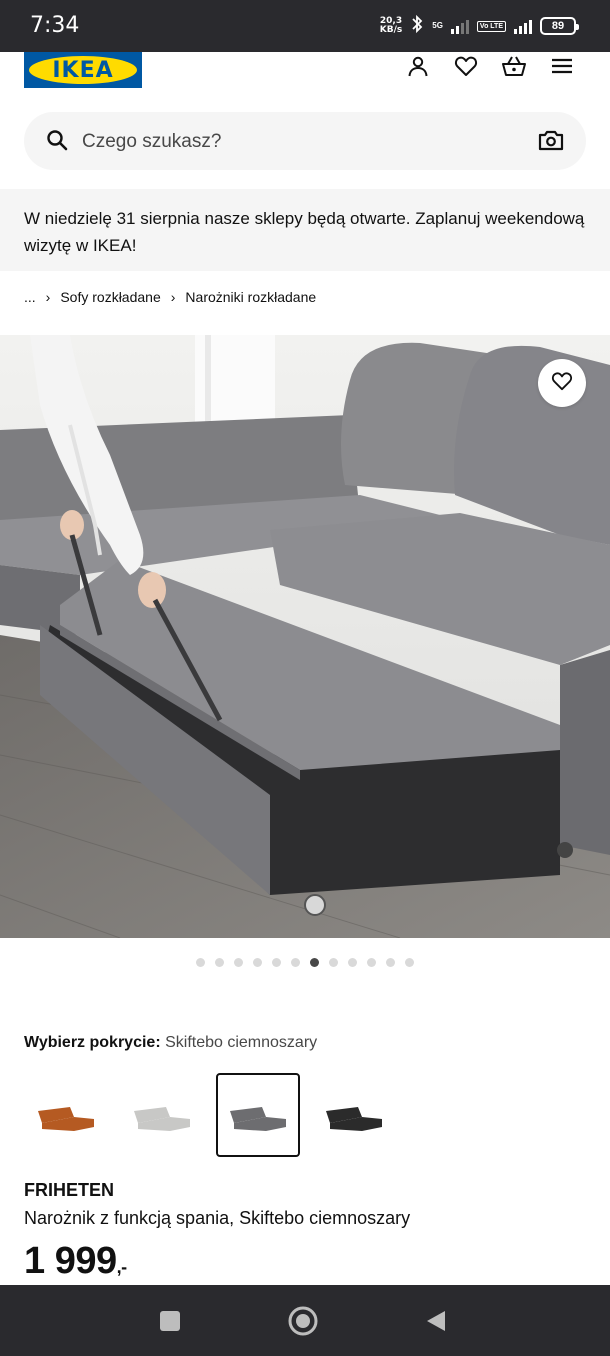  I want to click on search-input: Czego szukasz?, so click(151, 142).